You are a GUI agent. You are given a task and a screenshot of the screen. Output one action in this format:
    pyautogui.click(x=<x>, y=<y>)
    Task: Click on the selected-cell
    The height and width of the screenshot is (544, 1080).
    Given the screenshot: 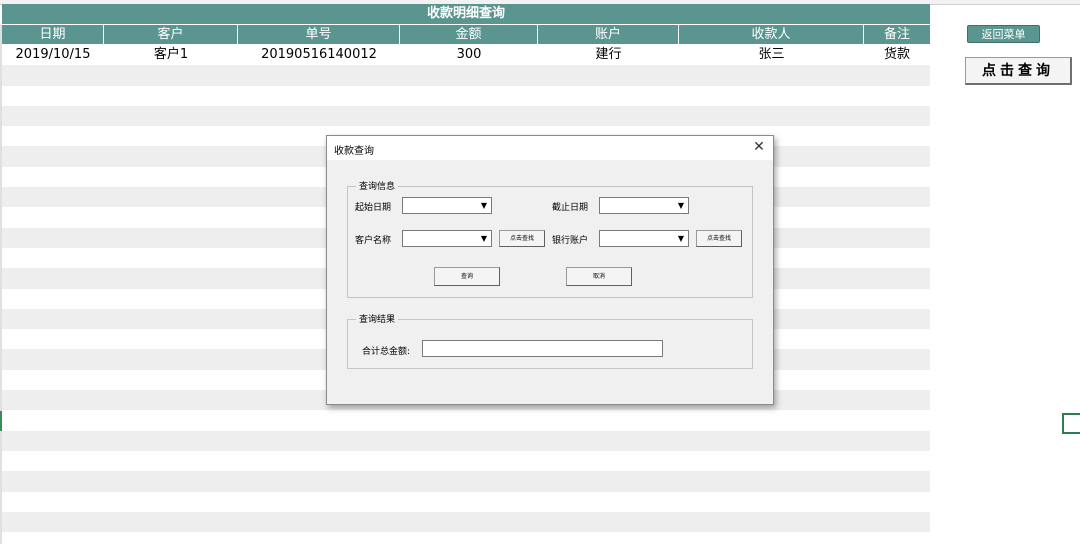 What is the action you would take?
    pyautogui.click(x=1071, y=423)
    